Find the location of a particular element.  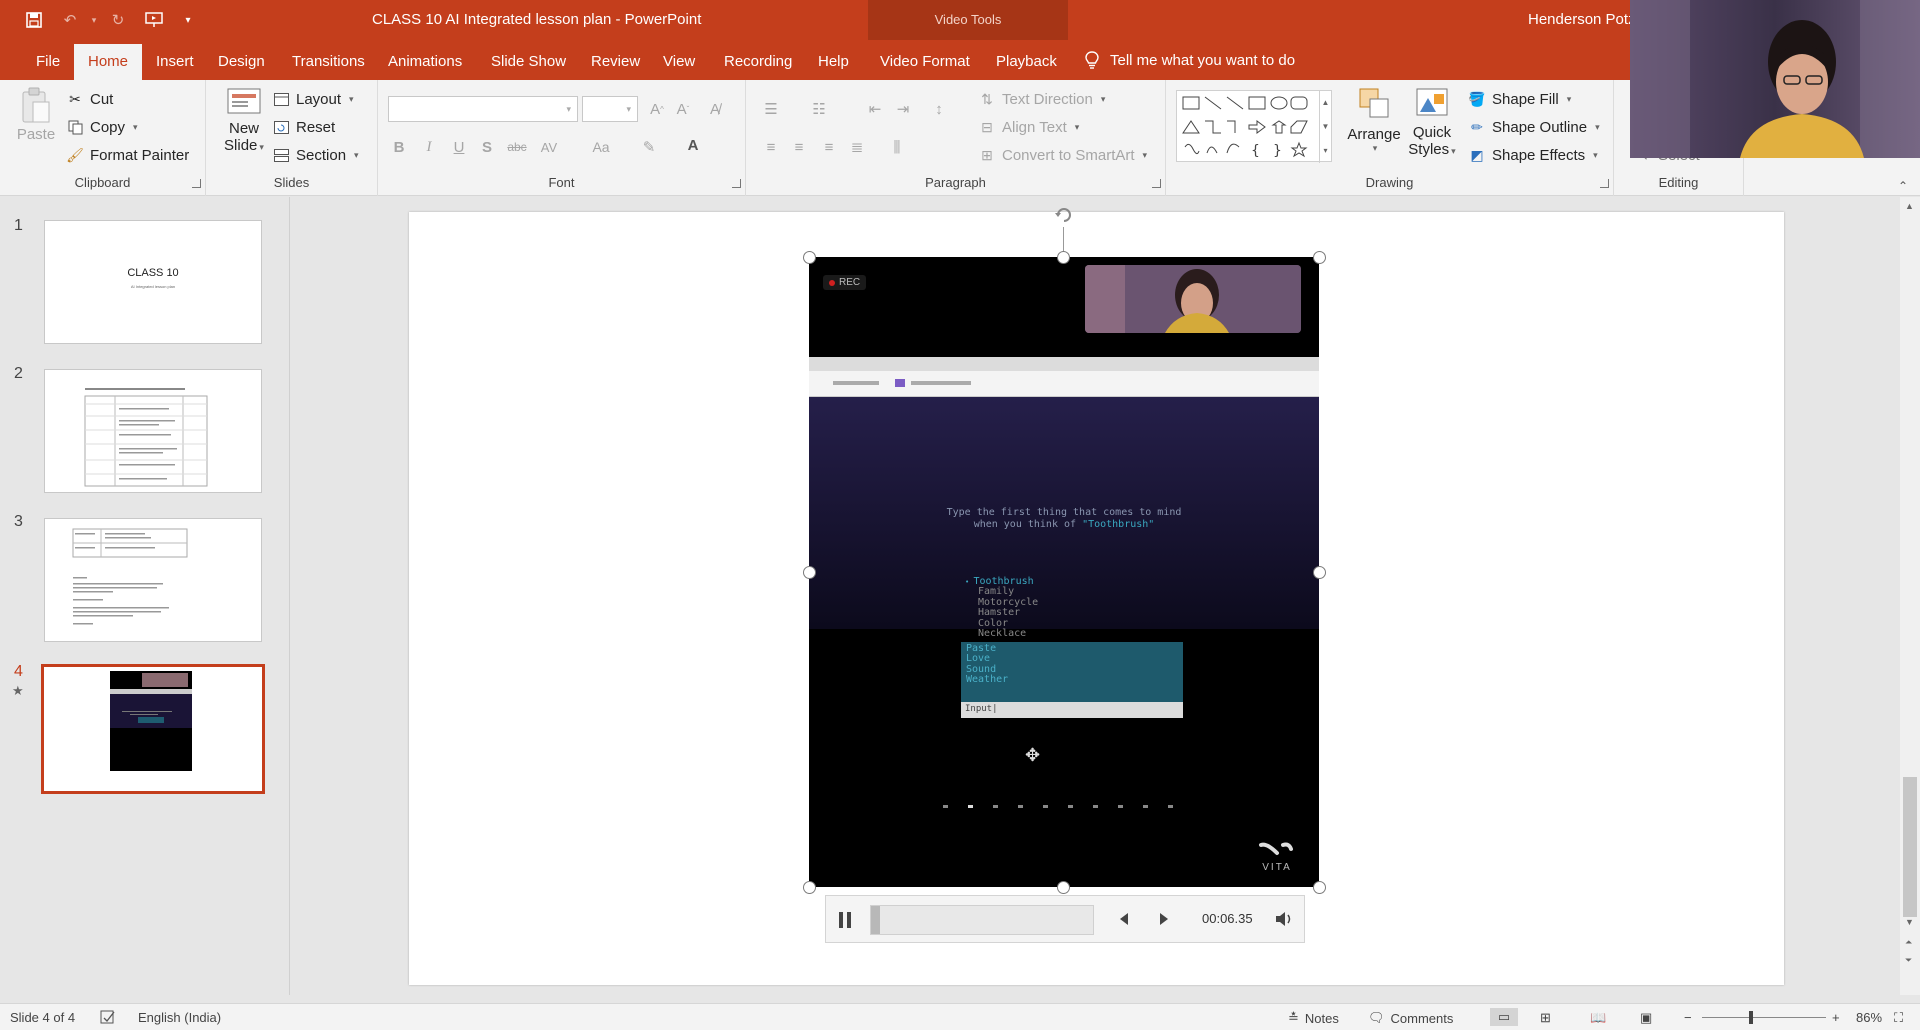

columns-icon: ⫼ is located at coordinates (897, 147).